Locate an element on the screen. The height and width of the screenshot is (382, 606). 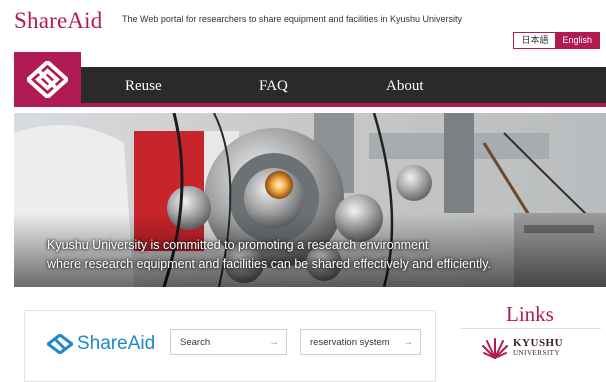
nav-faq: FAQ is located at coordinates (273, 86).